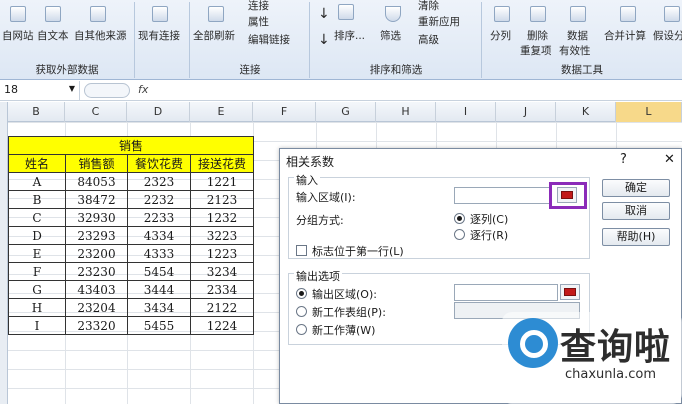 The image size is (682, 404). Describe the element at coordinates (159, 235) in the screenshot. I see `table-cell: 4334` at that location.